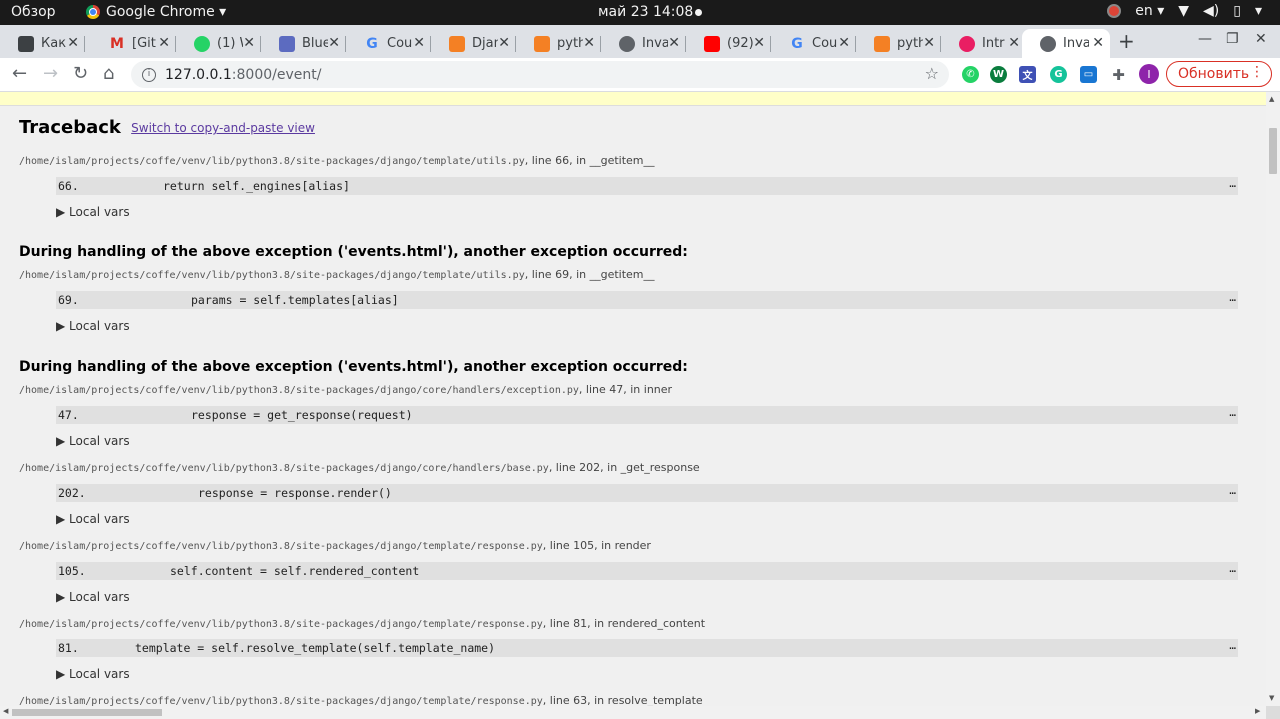 The height and width of the screenshot is (719, 1280). What do you see at coordinates (728, 43) in the screenshot?
I see `tab-8: (92) ✕` at bounding box center [728, 43].